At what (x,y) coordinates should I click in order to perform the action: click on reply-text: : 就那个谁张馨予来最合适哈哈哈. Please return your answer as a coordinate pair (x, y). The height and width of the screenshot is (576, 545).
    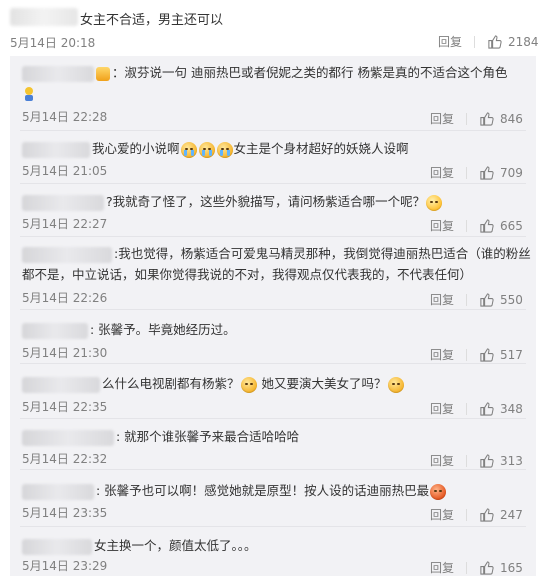
    Looking at the image, I should click on (208, 436).